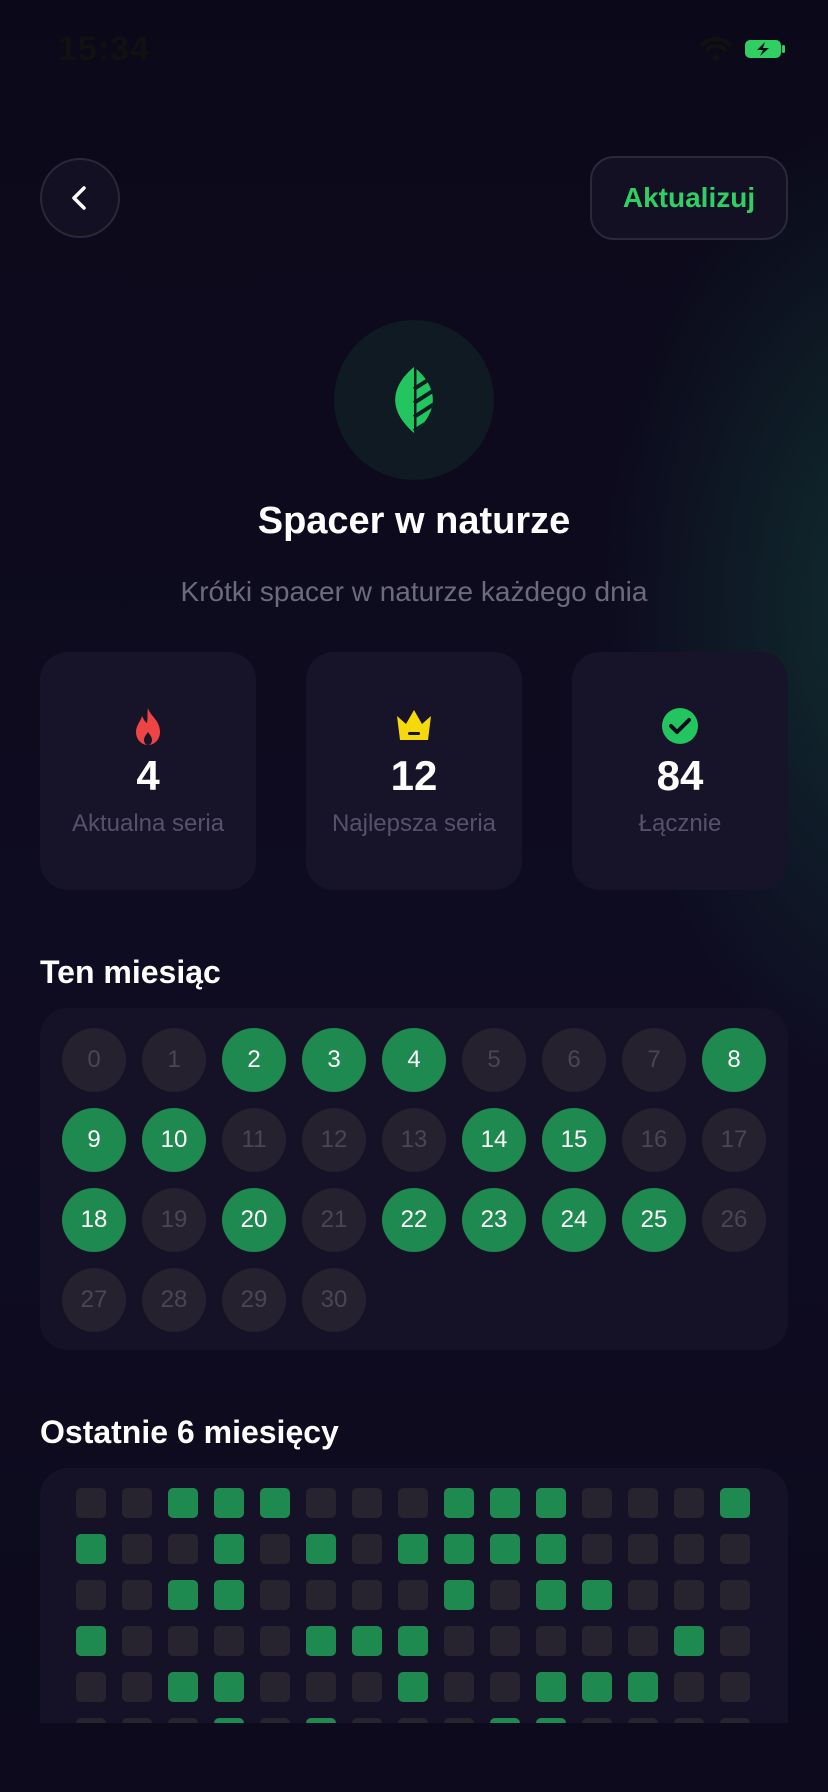 The image size is (828, 1792). What do you see at coordinates (574, 1060) in the screenshot?
I see `day-cell: 6` at bounding box center [574, 1060].